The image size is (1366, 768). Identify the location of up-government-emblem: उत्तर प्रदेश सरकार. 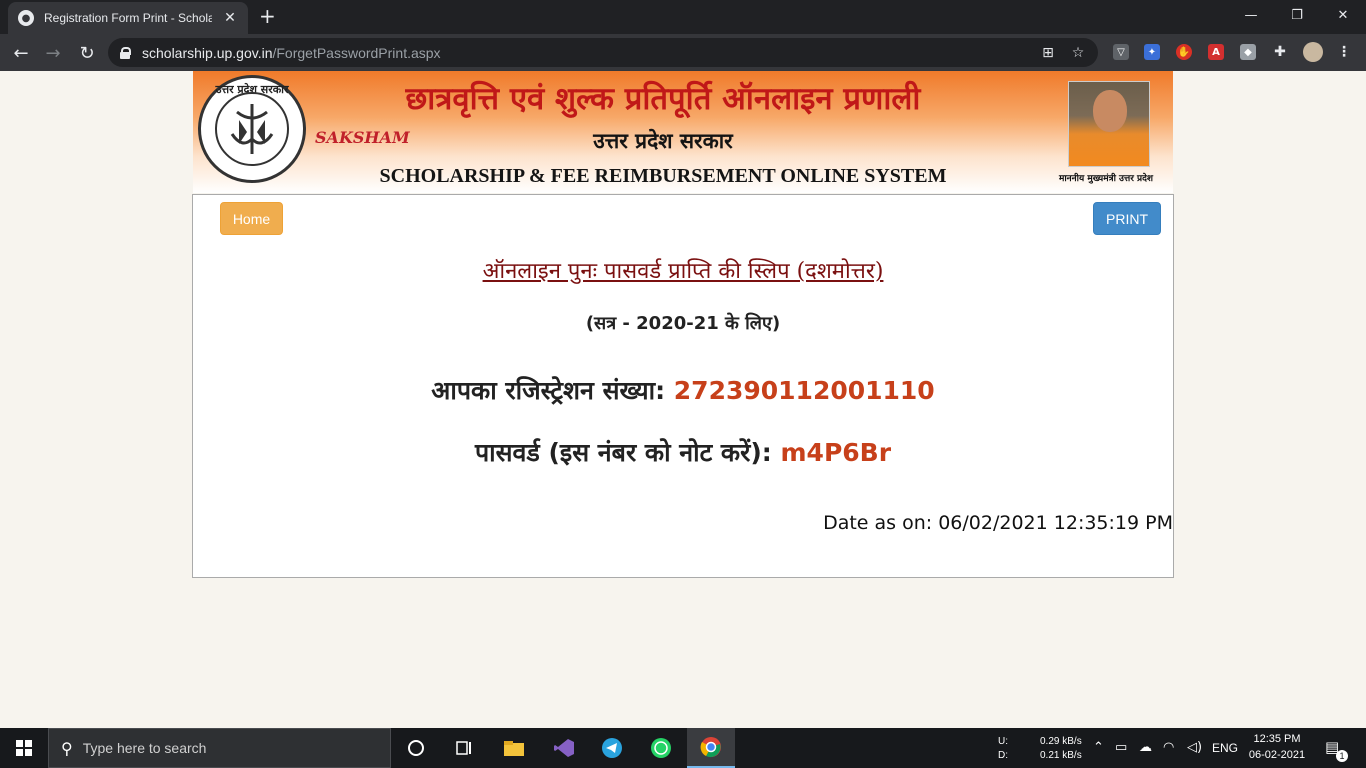
(252, 129).